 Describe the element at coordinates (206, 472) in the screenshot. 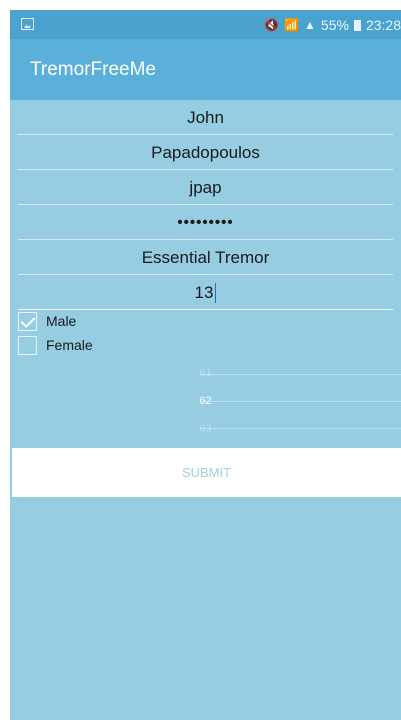

I see `submit-button: SUBMIT` at that location.